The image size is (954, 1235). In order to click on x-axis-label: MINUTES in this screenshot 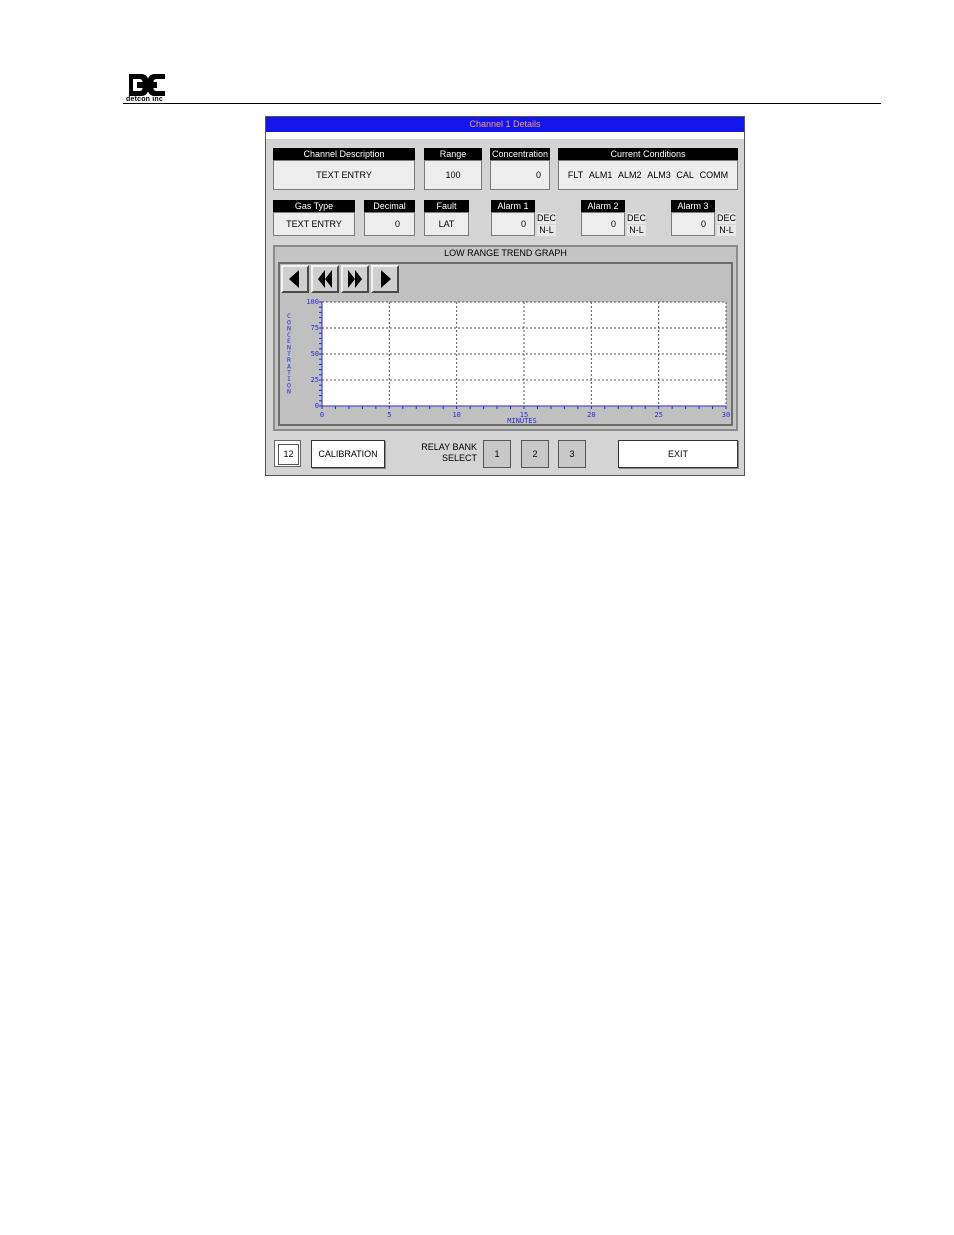, I will do `click(522, 420)`.